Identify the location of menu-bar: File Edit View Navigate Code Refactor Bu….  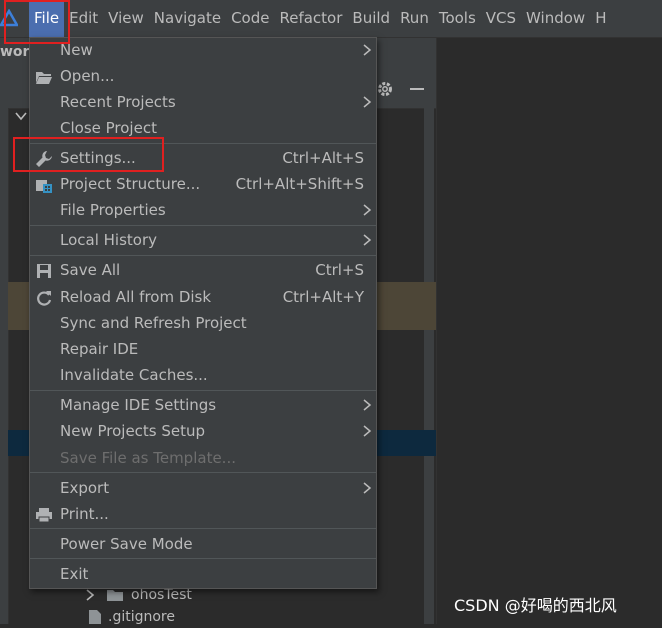
(331, 19).